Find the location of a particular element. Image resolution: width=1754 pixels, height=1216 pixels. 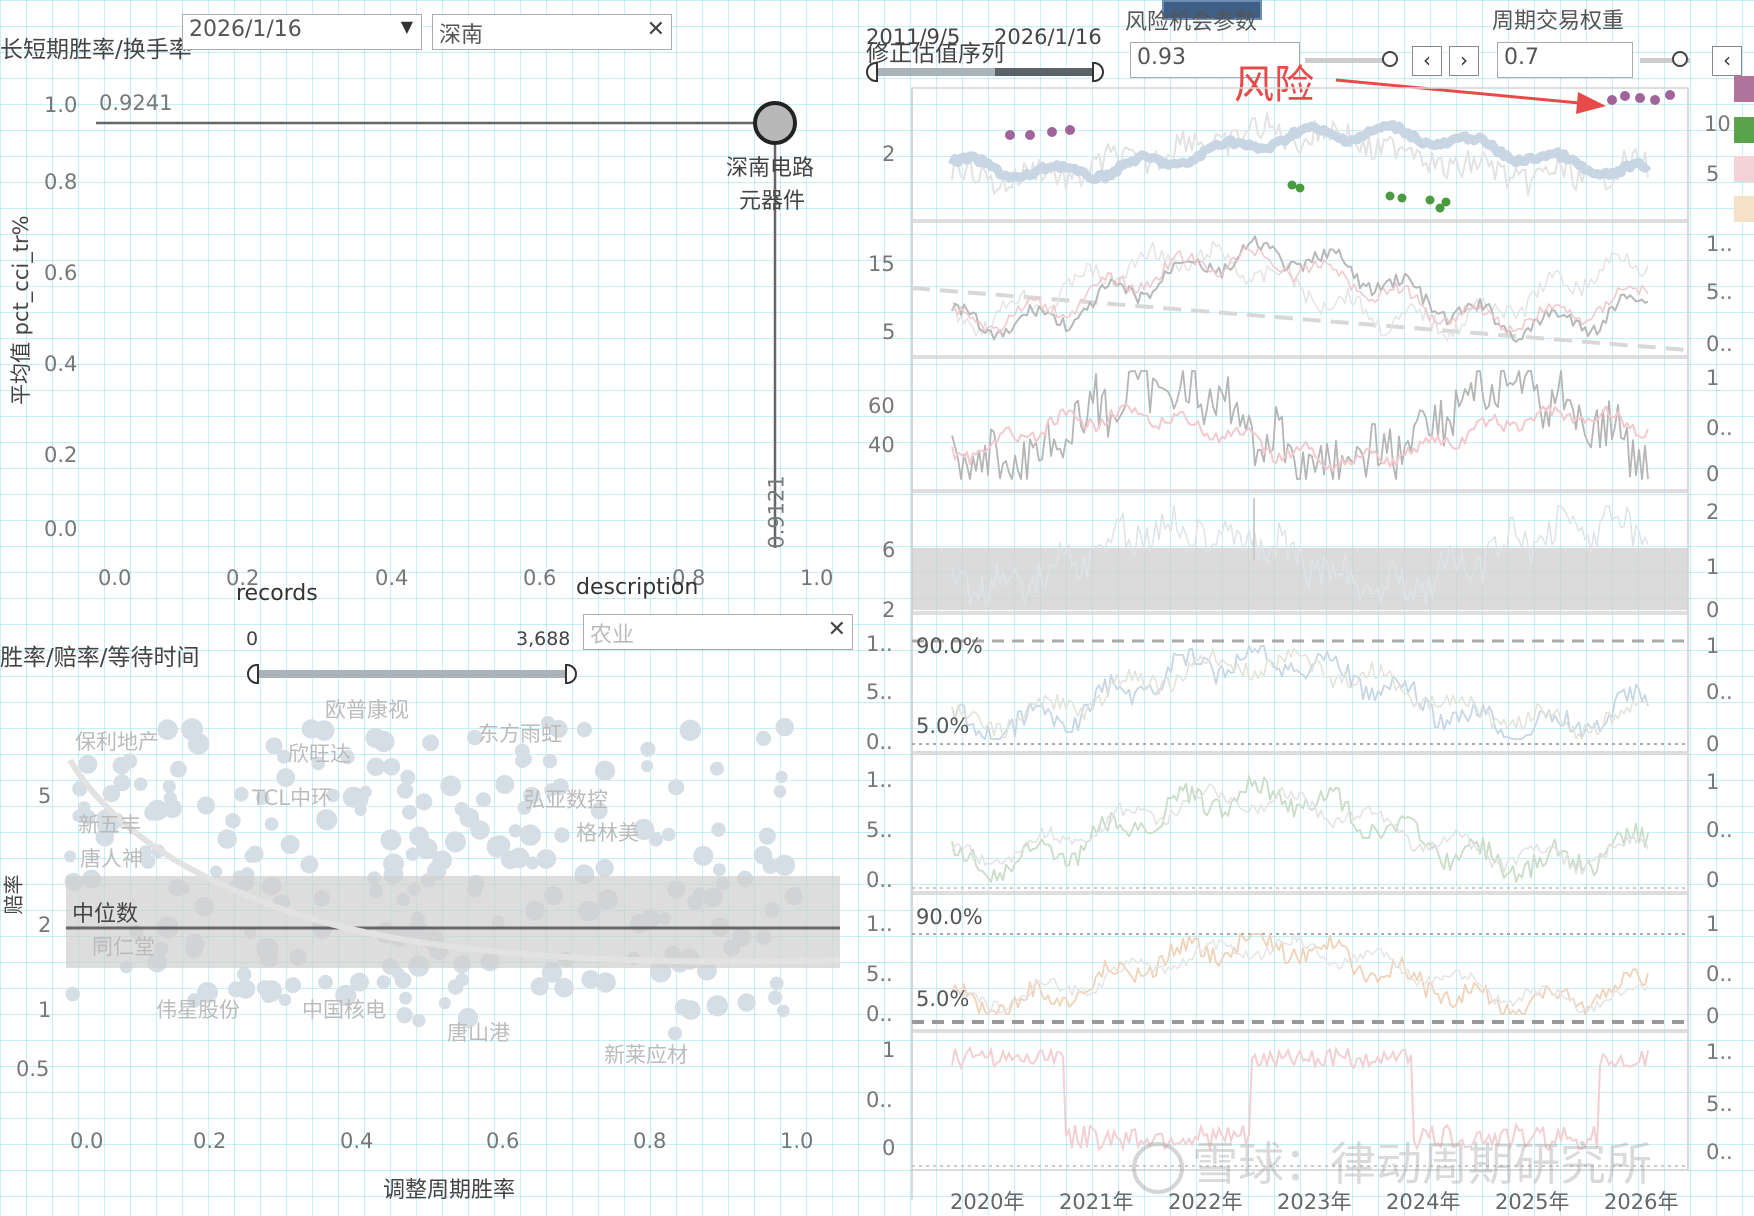

panel3-right-tick: 1 is located at coordinates (1713, 378).